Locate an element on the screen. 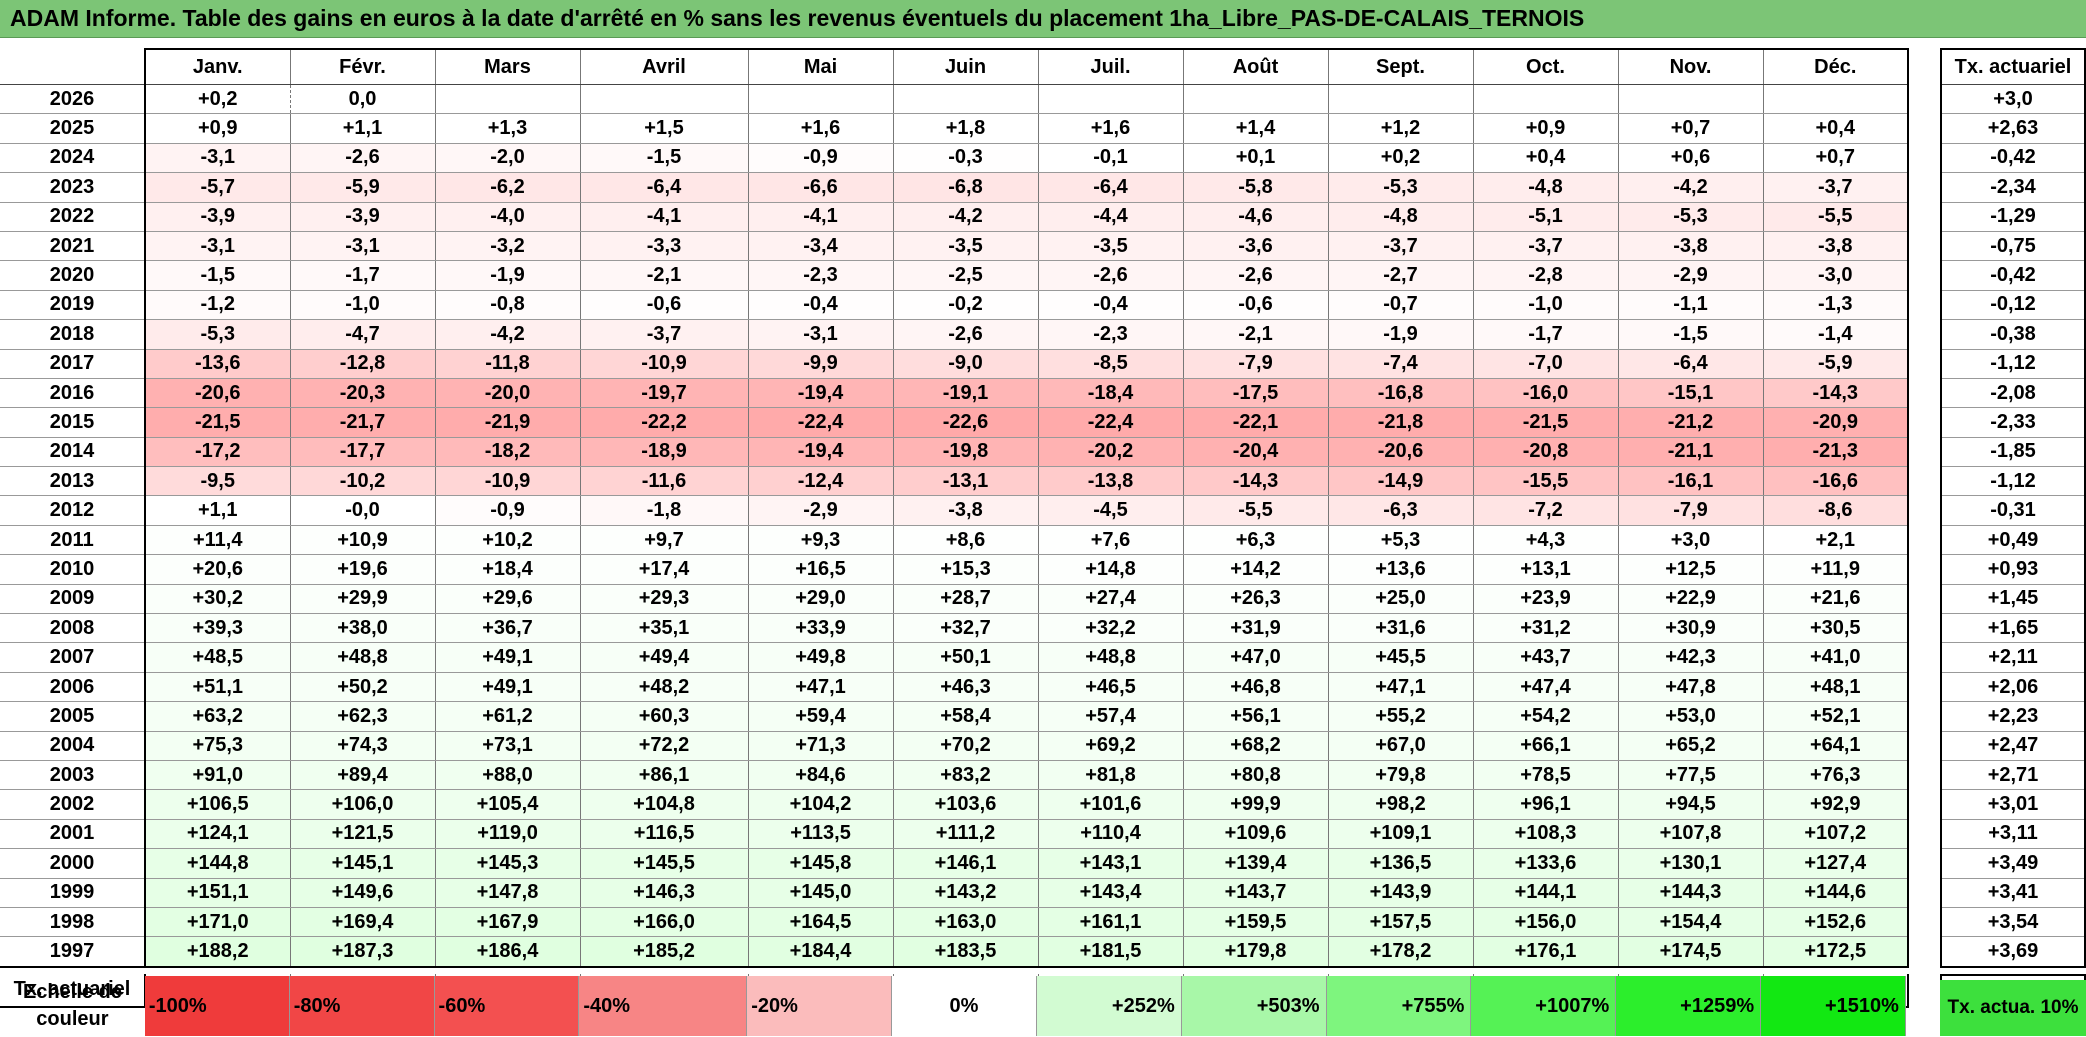  value-cell: +48,1 is located at coordinates (1836, 687).